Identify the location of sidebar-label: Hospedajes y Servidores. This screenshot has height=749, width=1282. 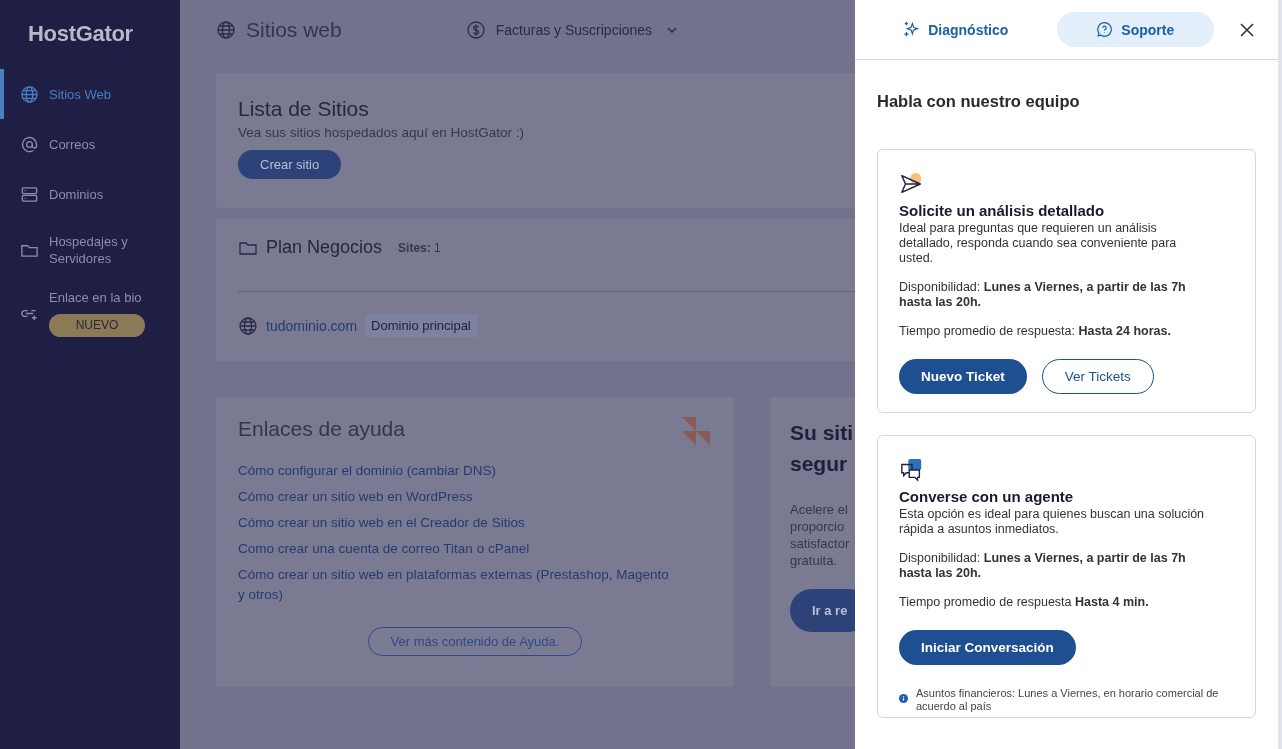
(89, 250).